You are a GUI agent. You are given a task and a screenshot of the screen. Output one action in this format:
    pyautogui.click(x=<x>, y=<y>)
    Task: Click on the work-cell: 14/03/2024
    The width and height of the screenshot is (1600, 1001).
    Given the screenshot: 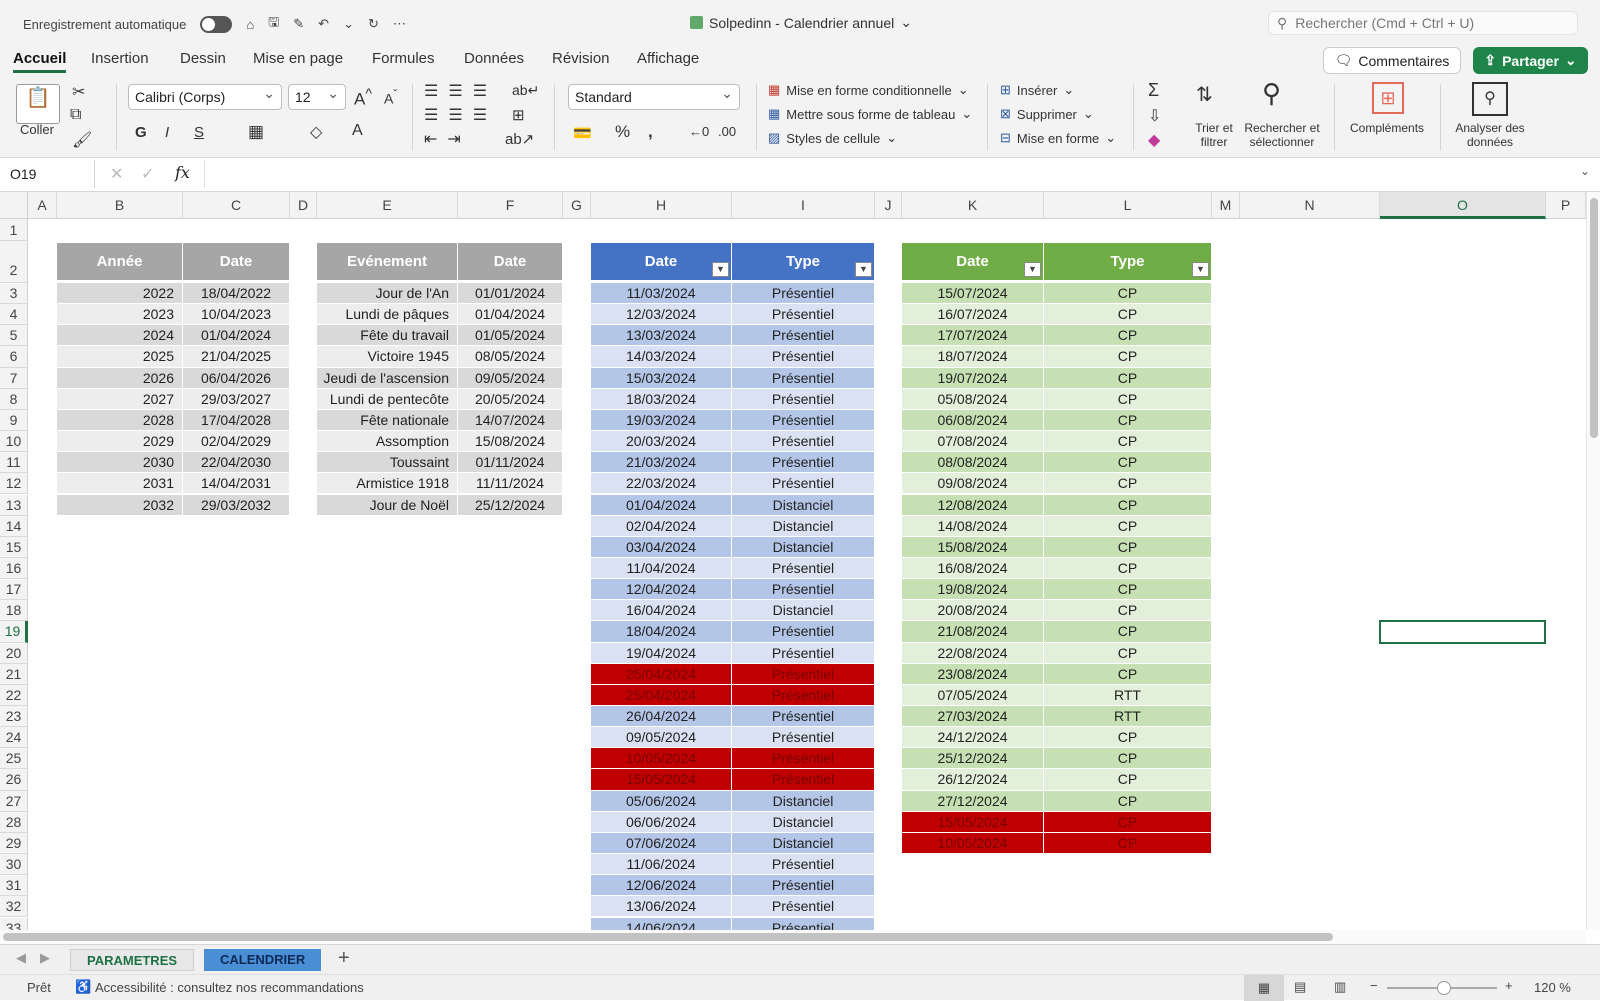 What is the action you would take?
    pyautogui.click(x=661, y=357)
    